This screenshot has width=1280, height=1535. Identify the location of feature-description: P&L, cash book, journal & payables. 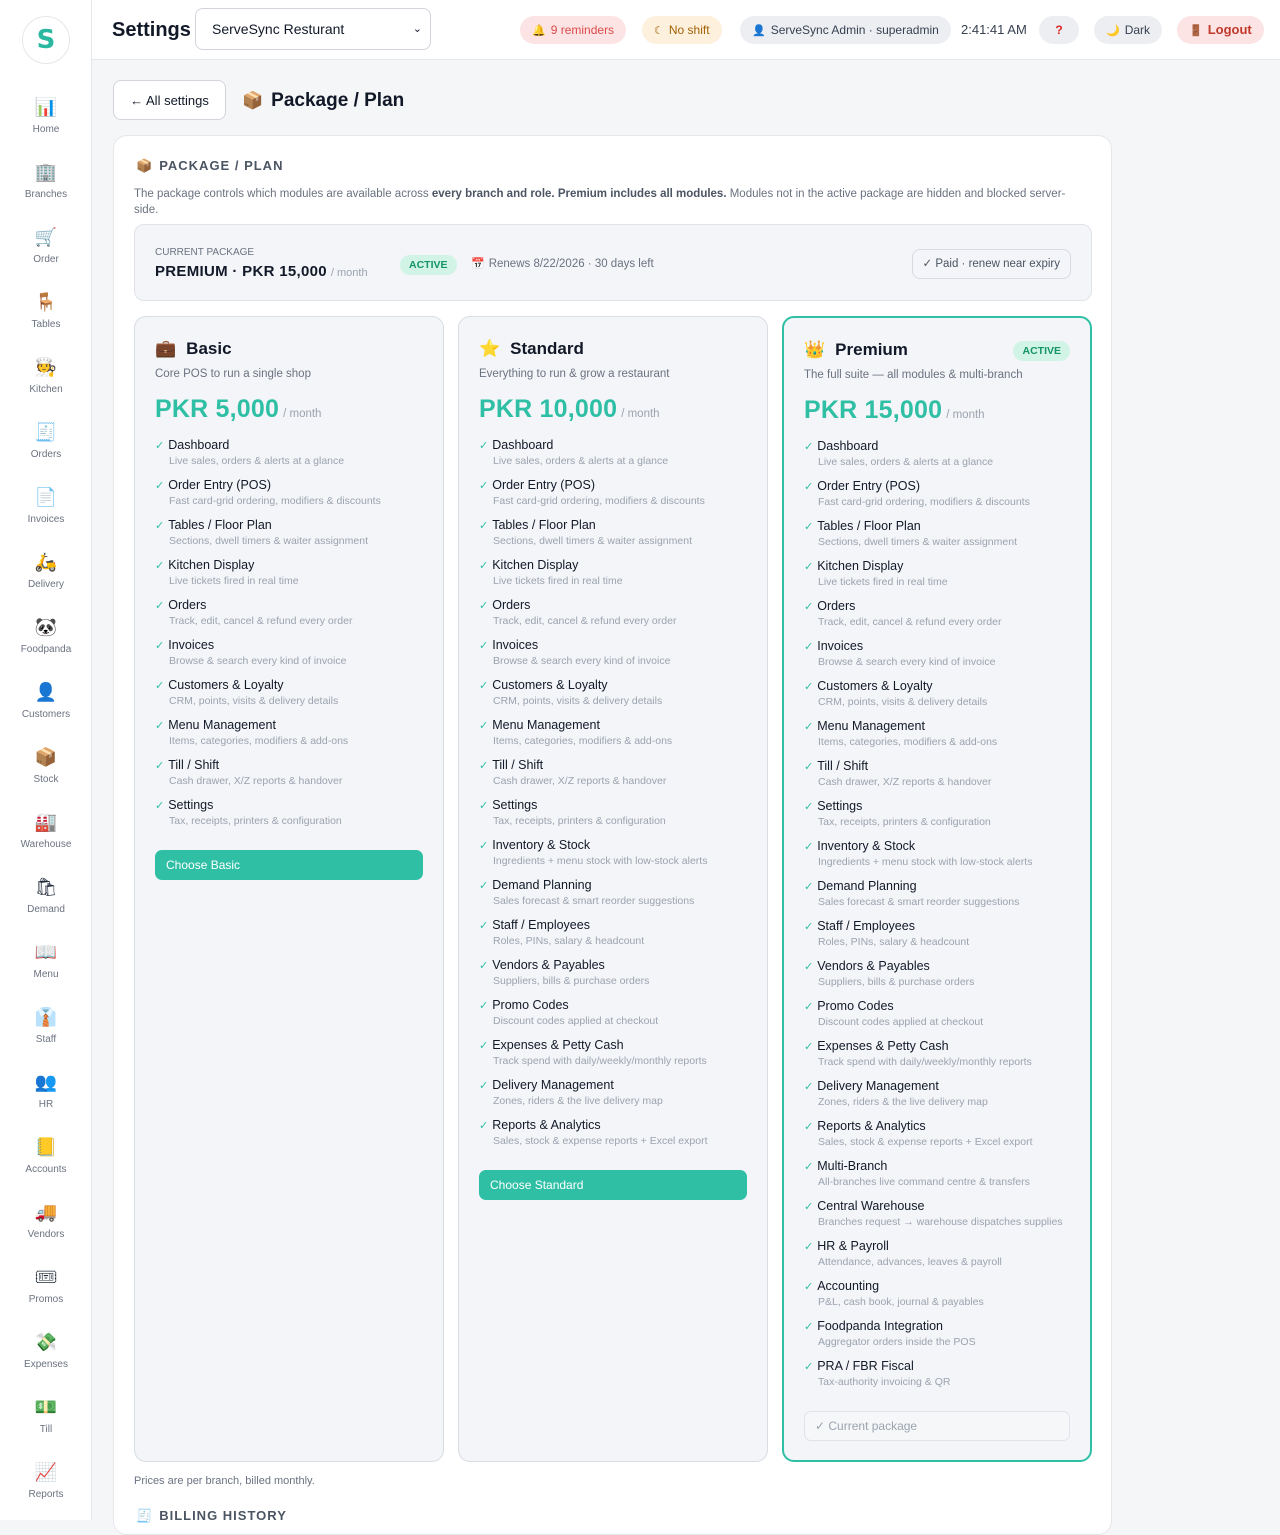
(901, 1302).